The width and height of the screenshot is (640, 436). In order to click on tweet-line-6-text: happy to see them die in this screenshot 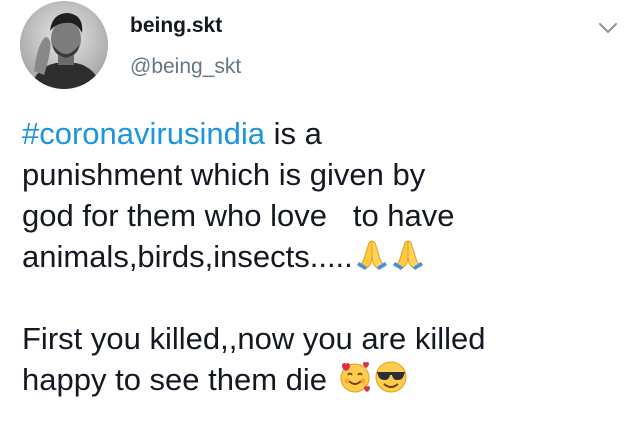, I will do `click(175, 379)`.